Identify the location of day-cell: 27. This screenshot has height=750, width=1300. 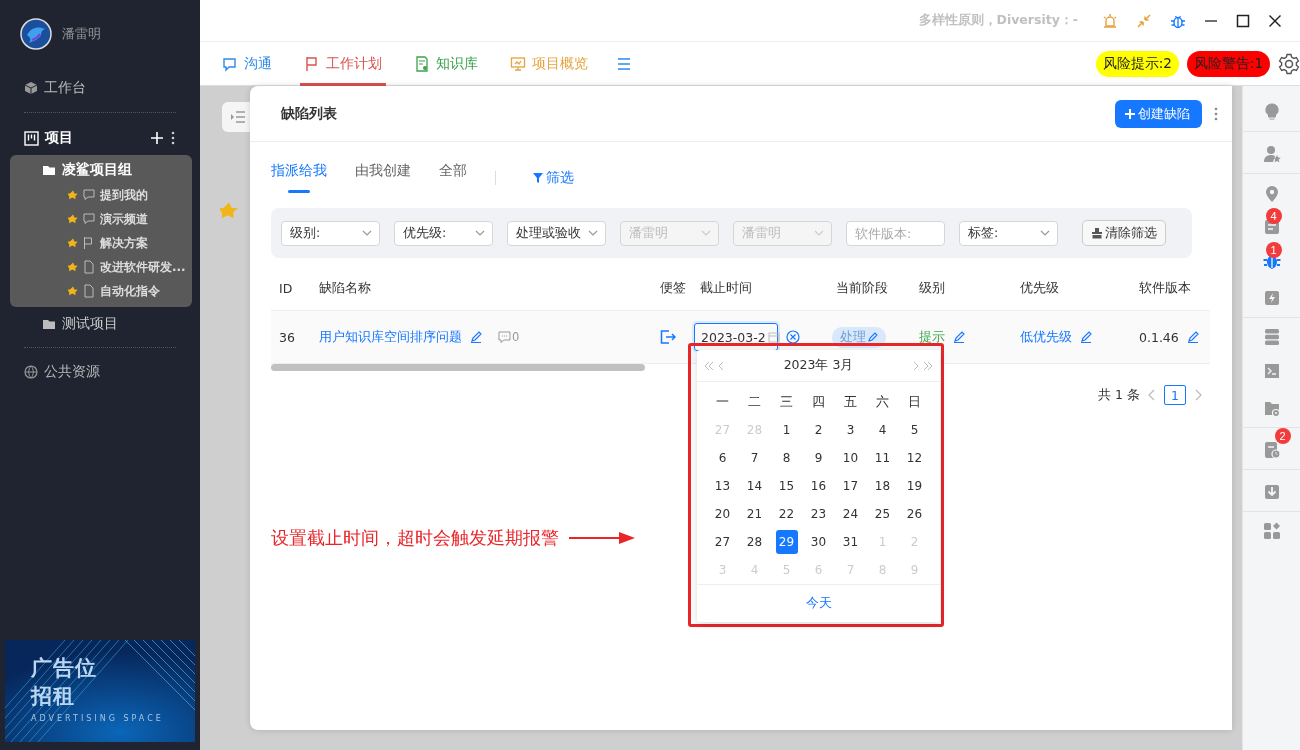
(722, 542).